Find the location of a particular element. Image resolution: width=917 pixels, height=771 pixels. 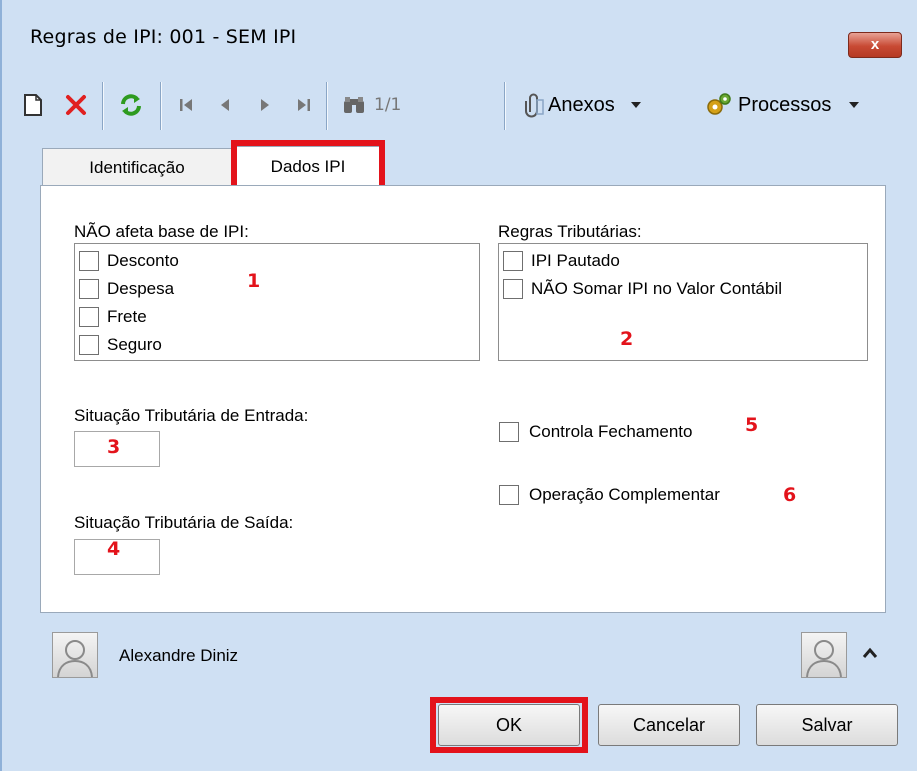

checkbox-despesa: Despesa is located at coordinates (126, 289).